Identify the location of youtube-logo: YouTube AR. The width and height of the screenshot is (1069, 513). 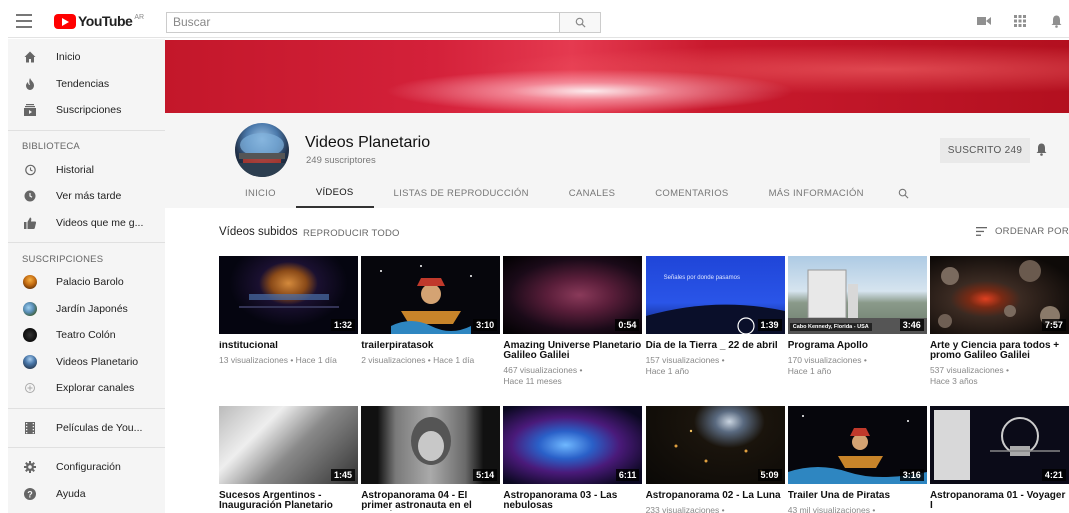
(99, 21).